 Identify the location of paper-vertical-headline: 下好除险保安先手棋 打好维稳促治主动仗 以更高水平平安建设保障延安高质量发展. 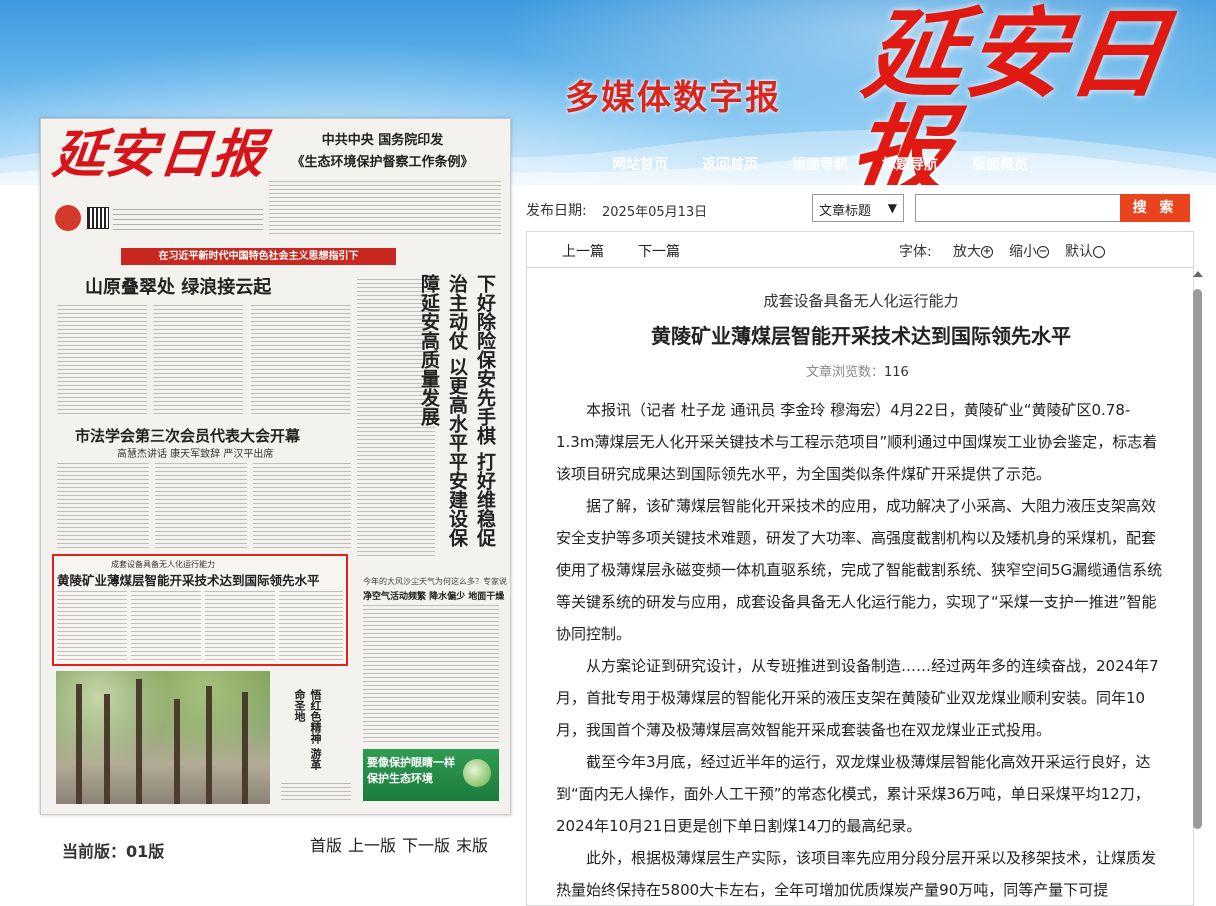
(458, 419).